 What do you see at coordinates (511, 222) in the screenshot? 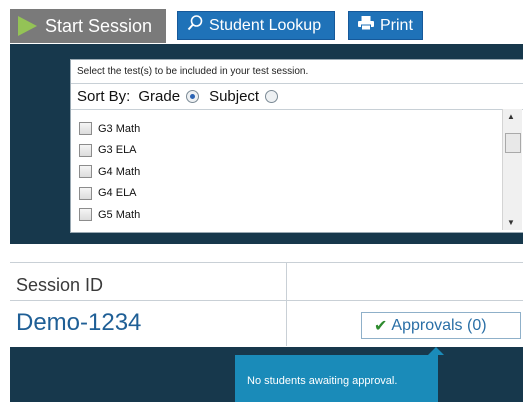
I see `scroll-down-arrow-icon: ▼` at bounding box center [511, 222].